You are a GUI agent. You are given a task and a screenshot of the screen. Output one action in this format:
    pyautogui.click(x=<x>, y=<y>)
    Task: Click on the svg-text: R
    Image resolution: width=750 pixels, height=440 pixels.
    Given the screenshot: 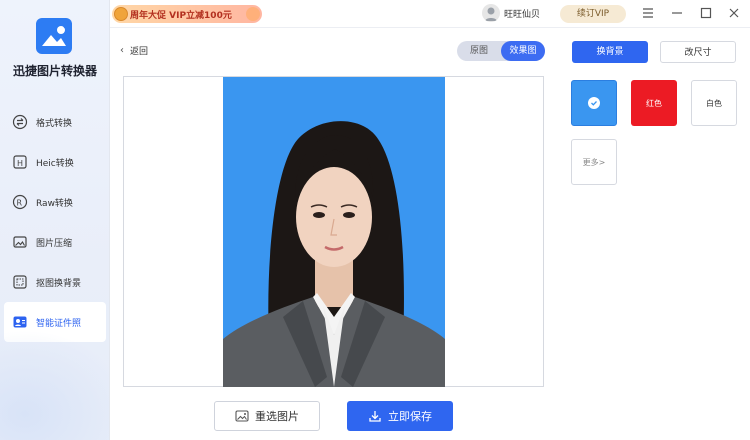 What is the action you would take?
    pyautogui.click(x=20, y=203)
    